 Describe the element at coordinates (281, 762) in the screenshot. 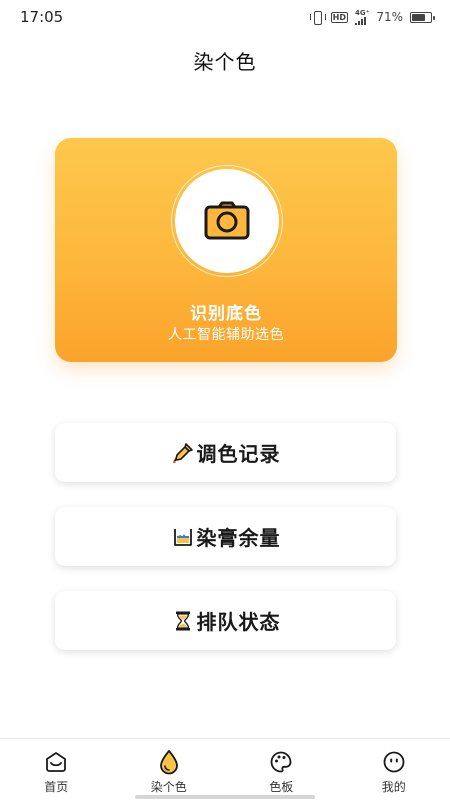

I see `palette-icon` at that location.